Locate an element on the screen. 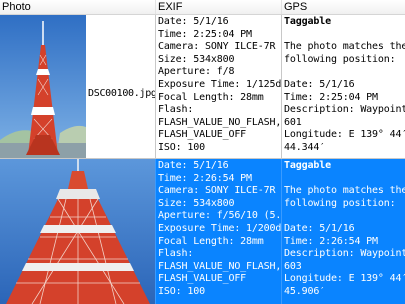 The image size is (405, 304). gps-waypoint-number: 603 is located at coordinates (293, 266).